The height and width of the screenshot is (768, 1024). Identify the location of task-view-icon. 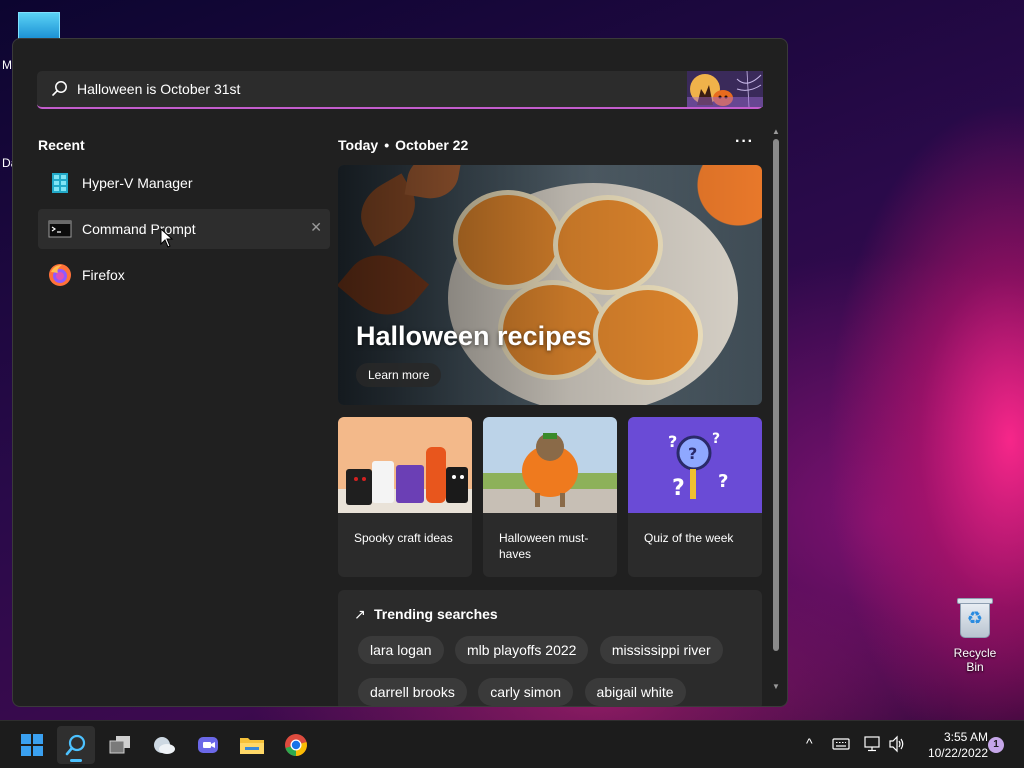
(119, 745).